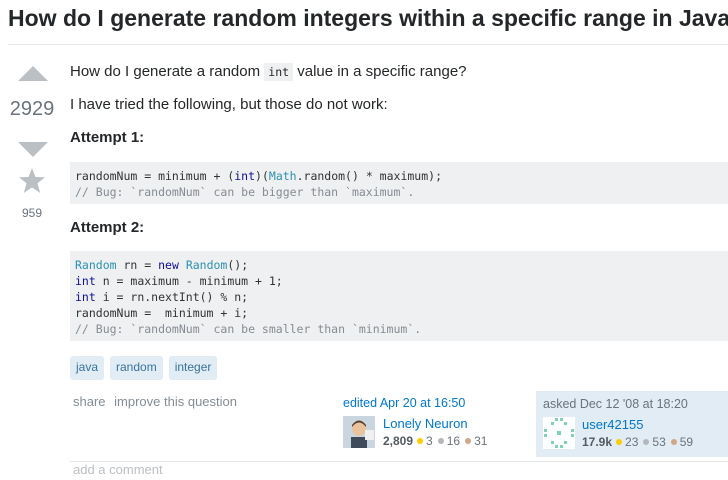 Image resolution: width=728 pixels, height=480 pixels. What do you see at coordinates (107, 137) in the screenshot?
I see `attempt-1-heading: Attempt 1:` at bounding box center [107, 137].